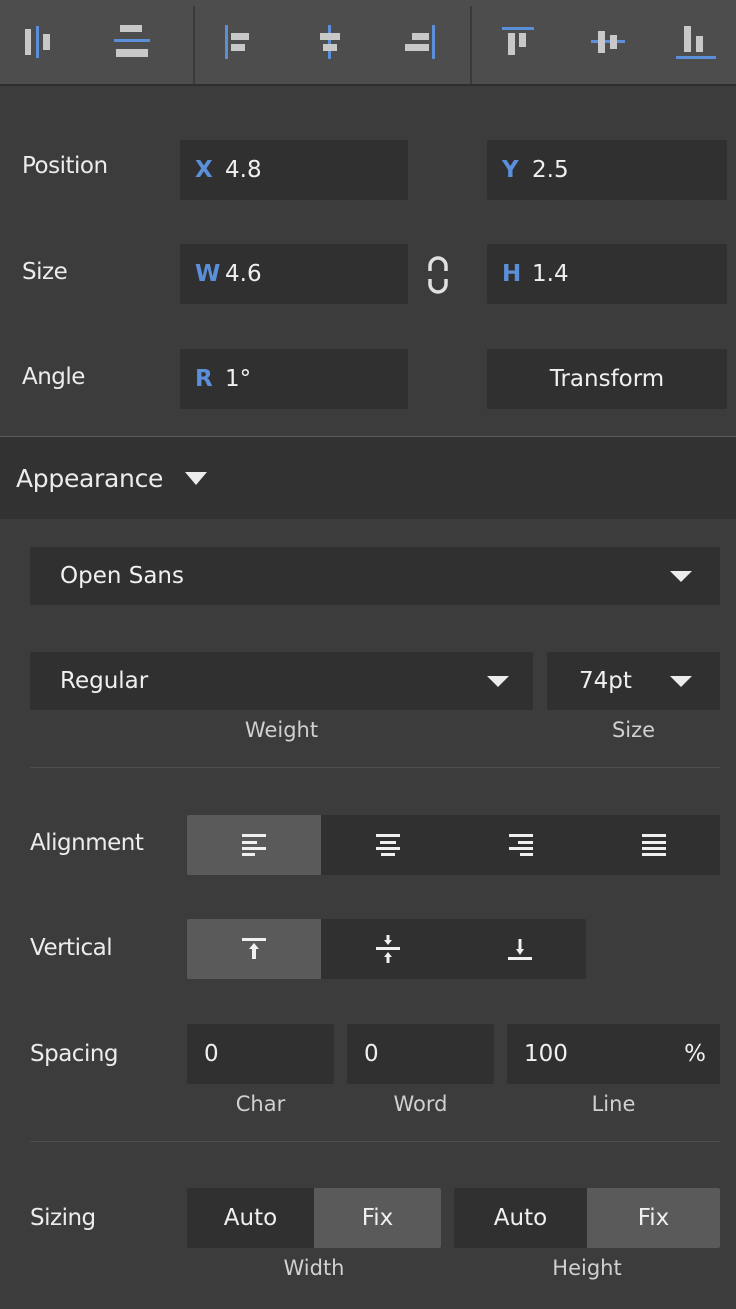 The image size is (736, 1309). I want to click on width-auto-button: Auto, so click(250, 1218).